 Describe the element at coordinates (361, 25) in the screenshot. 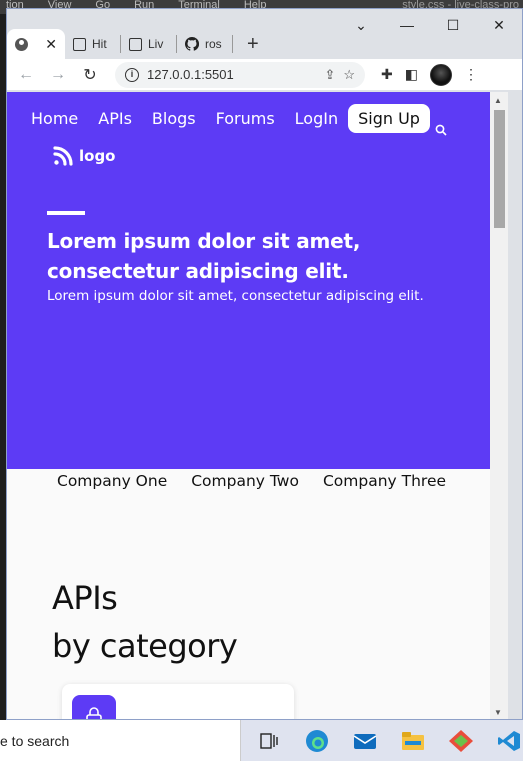

I see `tab-search-button: ⌄` at that location.